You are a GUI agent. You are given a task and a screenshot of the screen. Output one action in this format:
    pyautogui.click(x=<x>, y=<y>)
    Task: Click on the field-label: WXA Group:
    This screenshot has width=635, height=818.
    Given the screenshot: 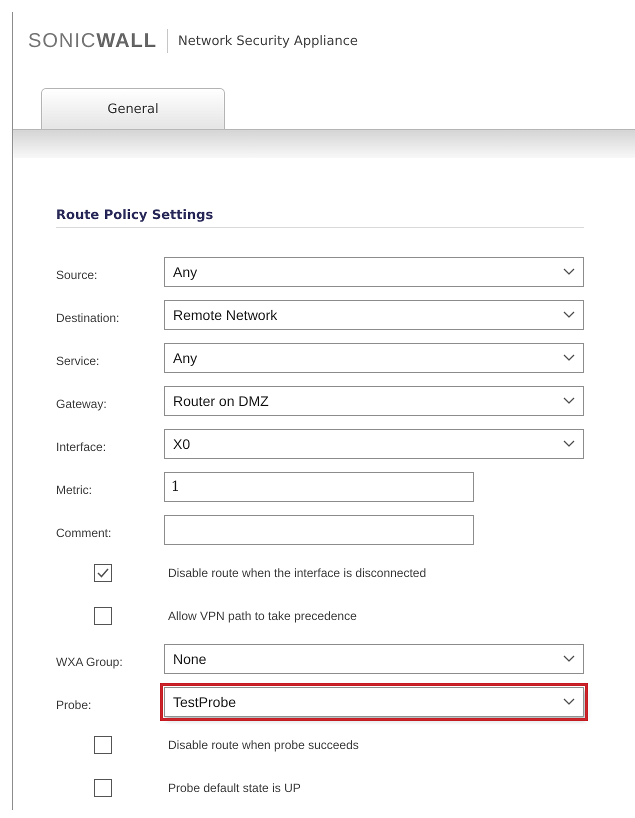 What is the action you would take?
    pyautogui.click(x=90, y=661)
    